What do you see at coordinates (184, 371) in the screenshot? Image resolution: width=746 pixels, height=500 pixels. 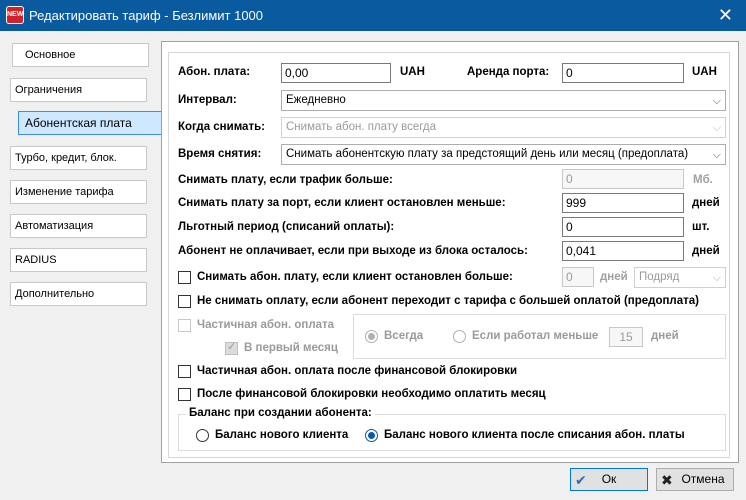 I see `partial-after-block-checkbox` at bounding box center [184, 371].